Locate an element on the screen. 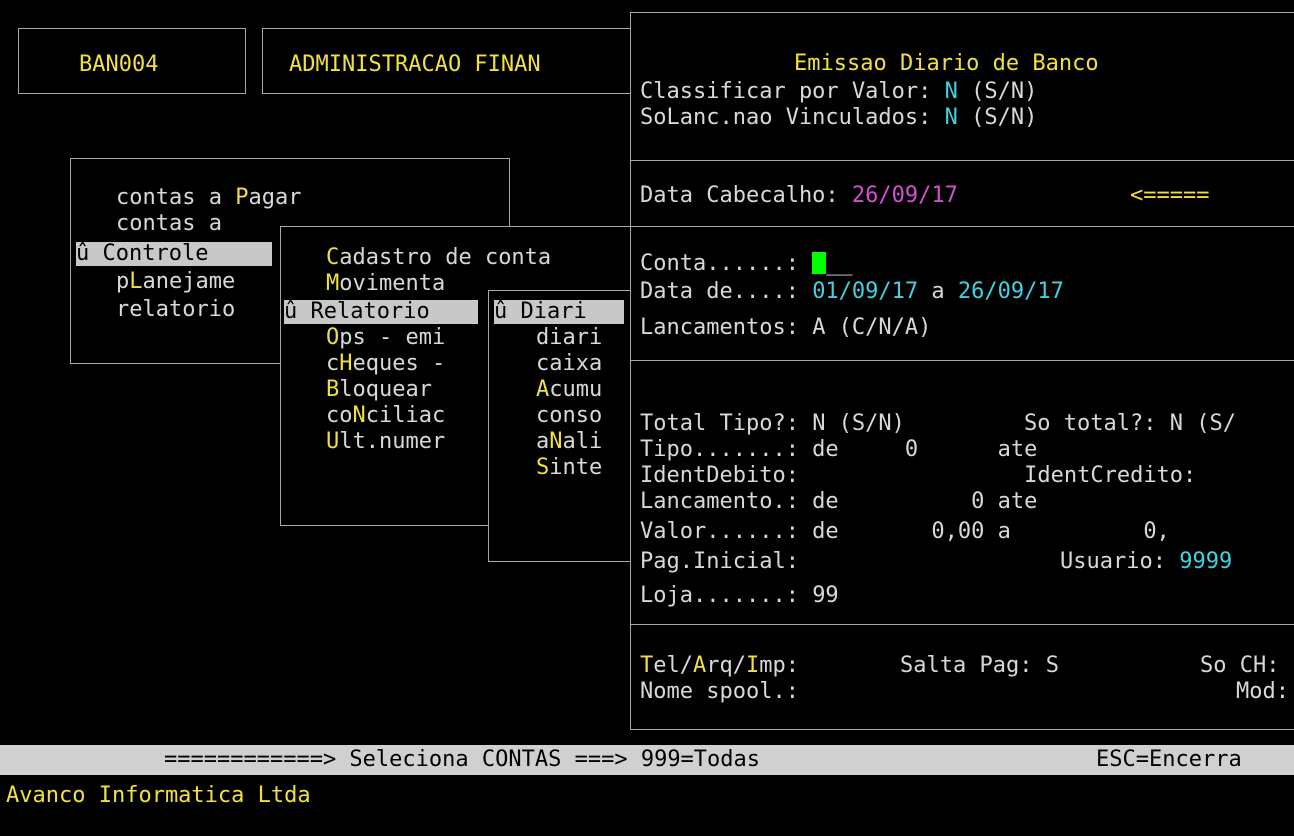 The image size is (1294, 836). program-code: BAN004 is located at coordinates (119, 64).